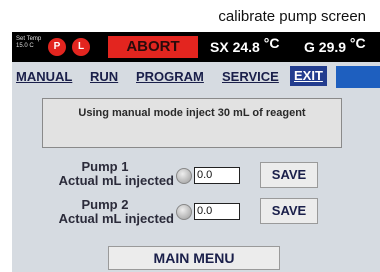 This screenshot has height=272, width=380. What do you see at coordinates (292, 16) in the screenshot?
I see `screen-caption: calibrate pump screen` at bounding box center [292, 16].